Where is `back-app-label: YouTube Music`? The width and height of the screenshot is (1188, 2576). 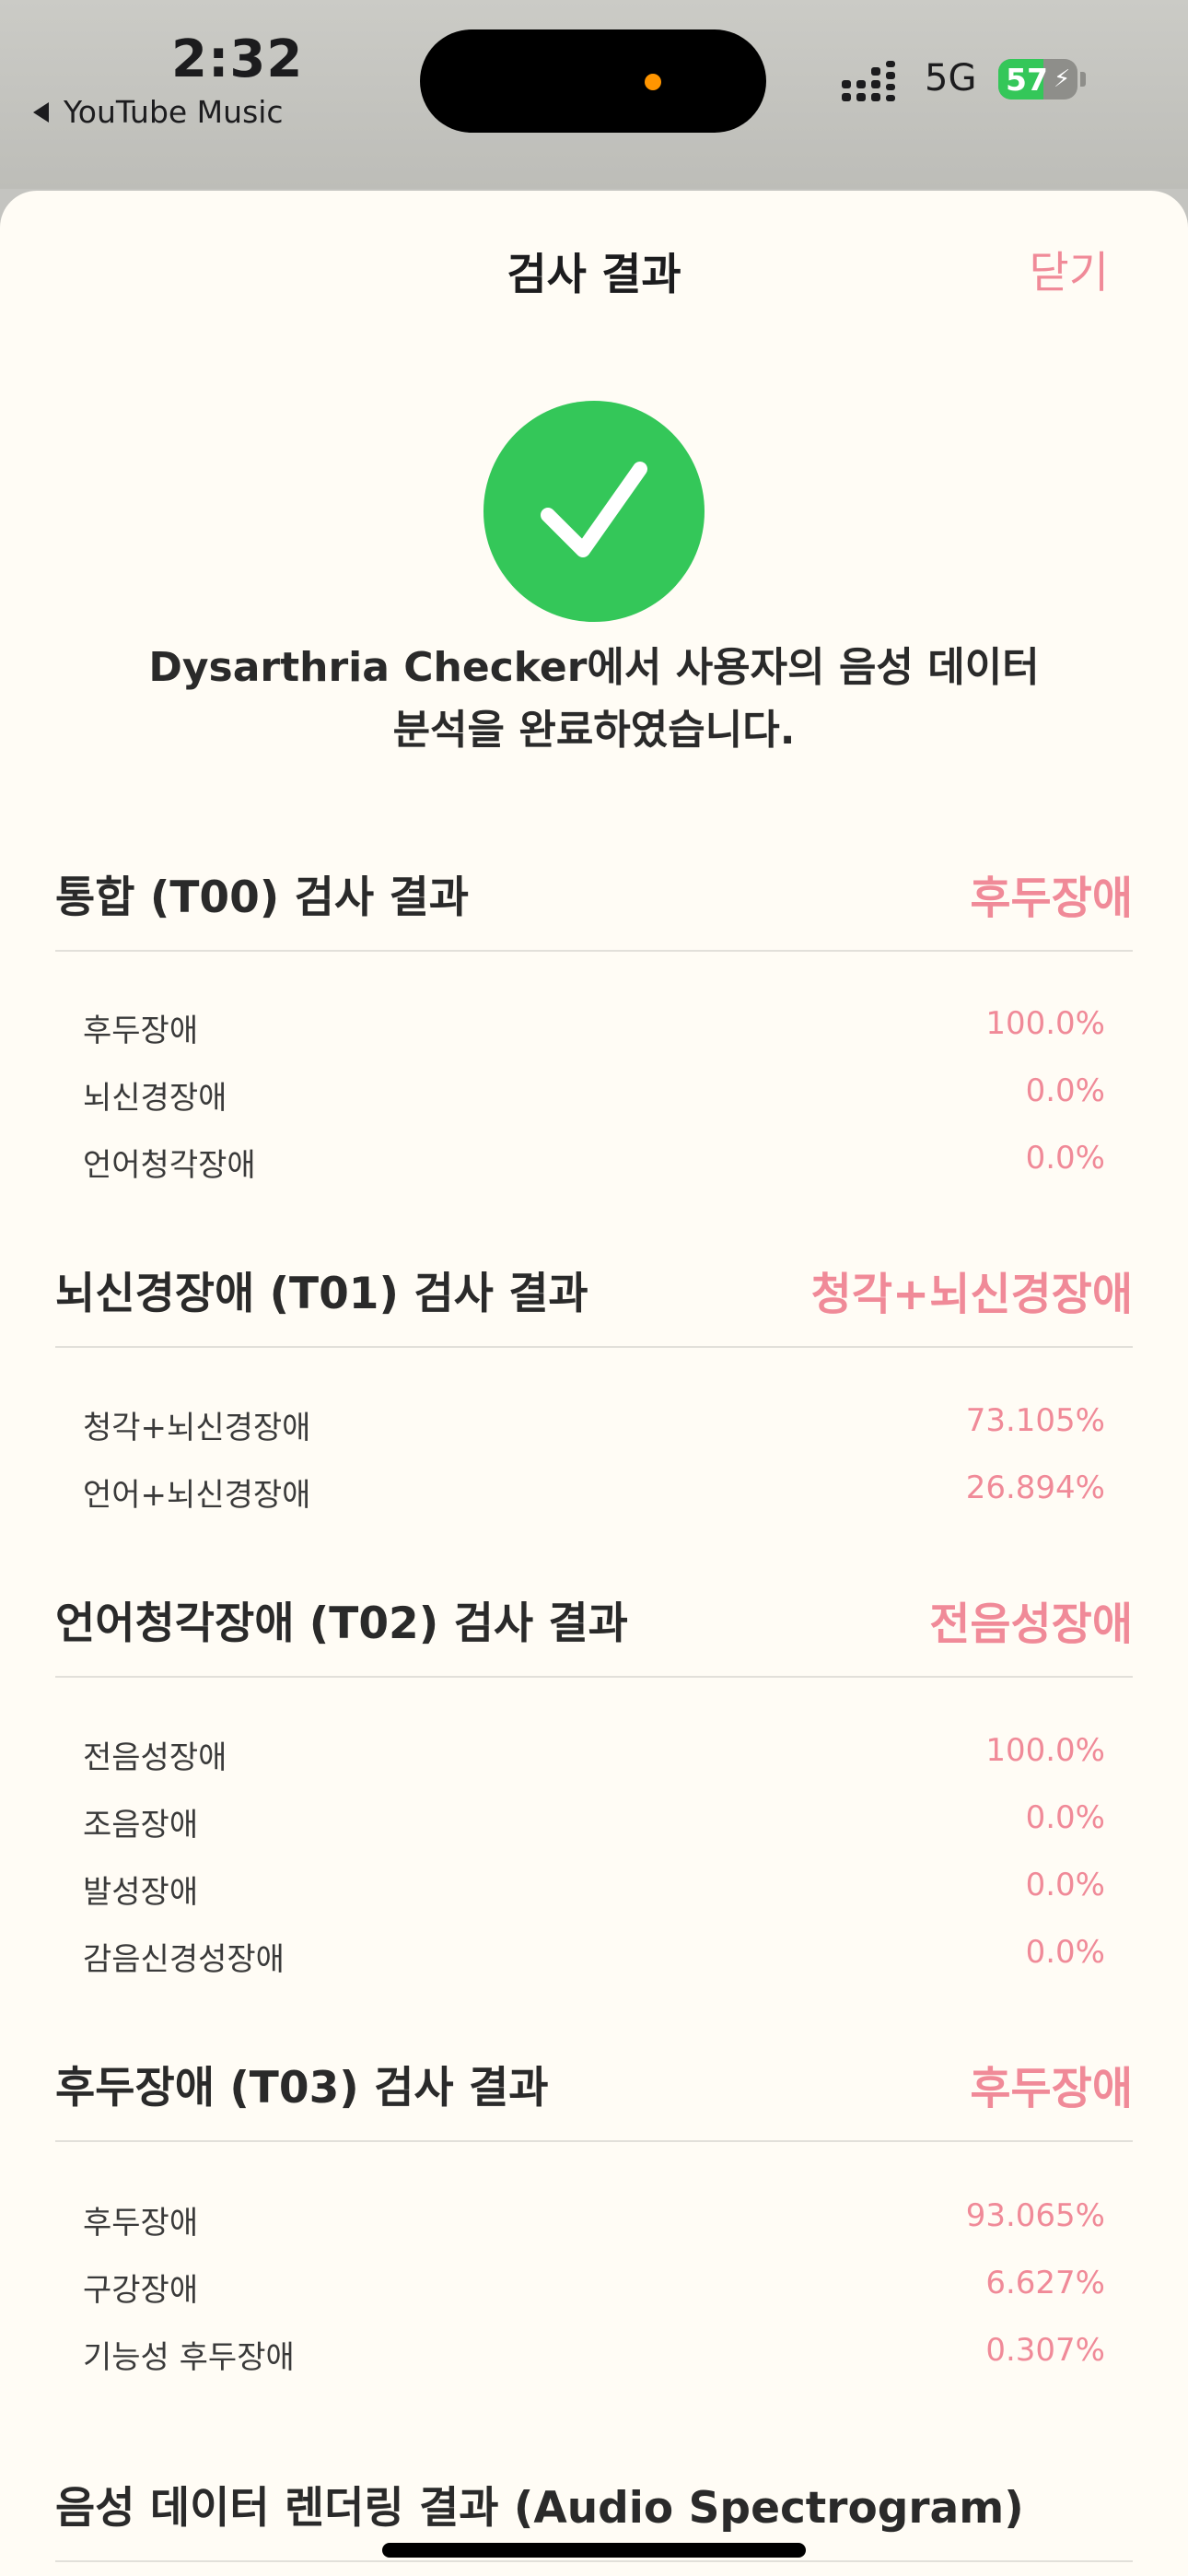 back-app-label: YouTube Music is located at coordinates (174, 112).